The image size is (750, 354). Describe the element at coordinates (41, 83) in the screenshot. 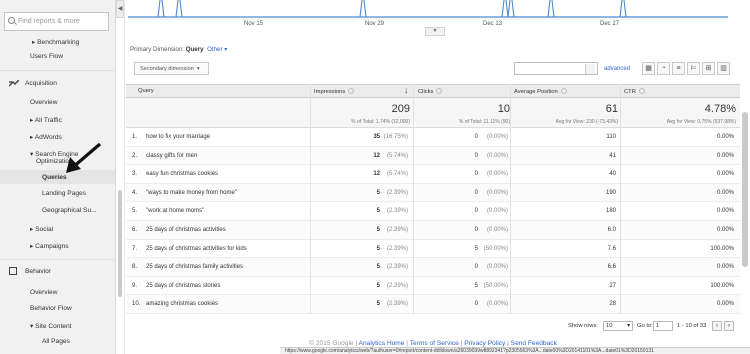

I see `sidebar-section-acquisition: Acquisition` at that location.